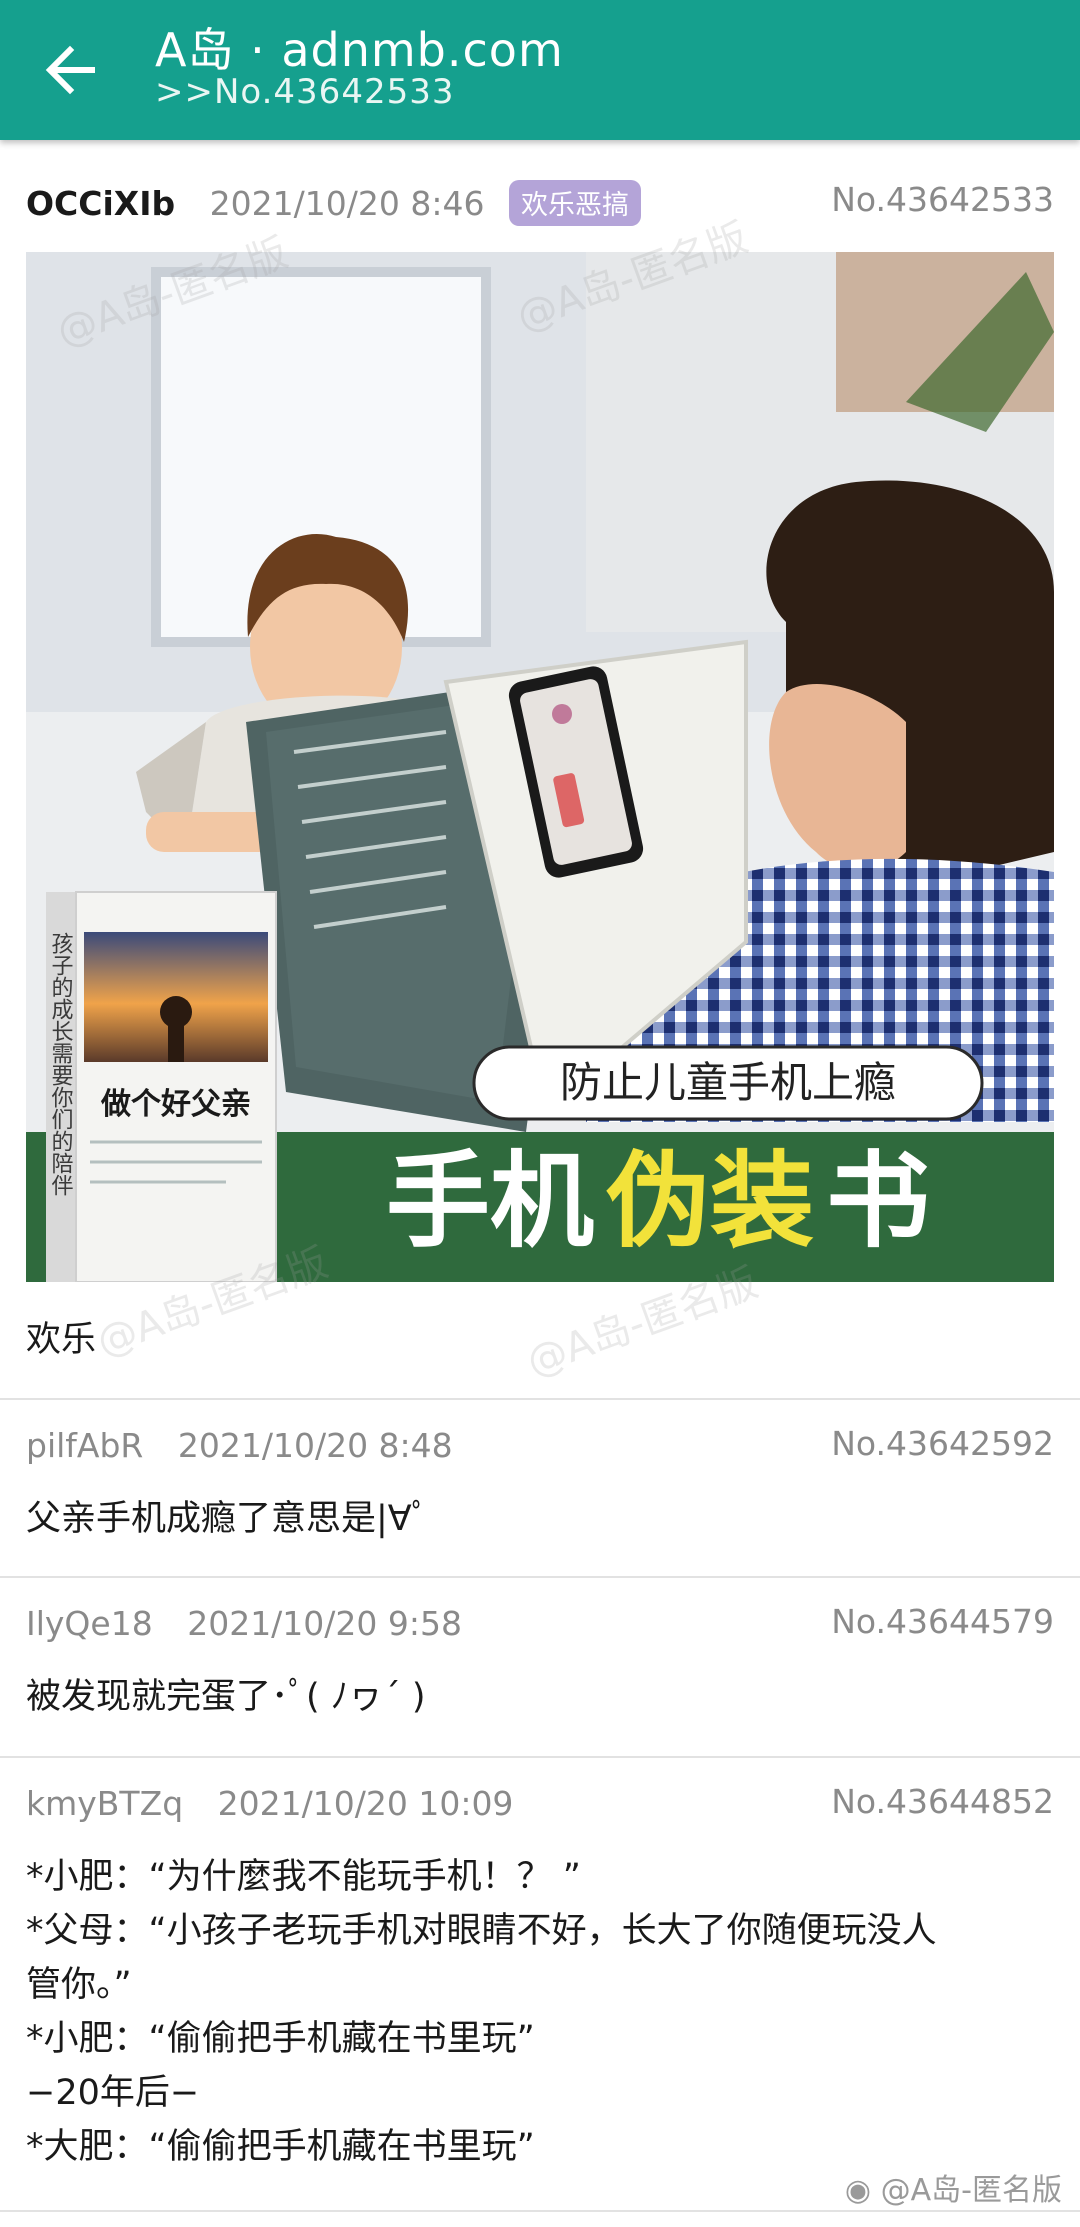  Describe the element at coordinates (280, 2039) in the screenshot. I see `reply-line: *小肥：“偷偷把手机藏在书里玩”` at that location.